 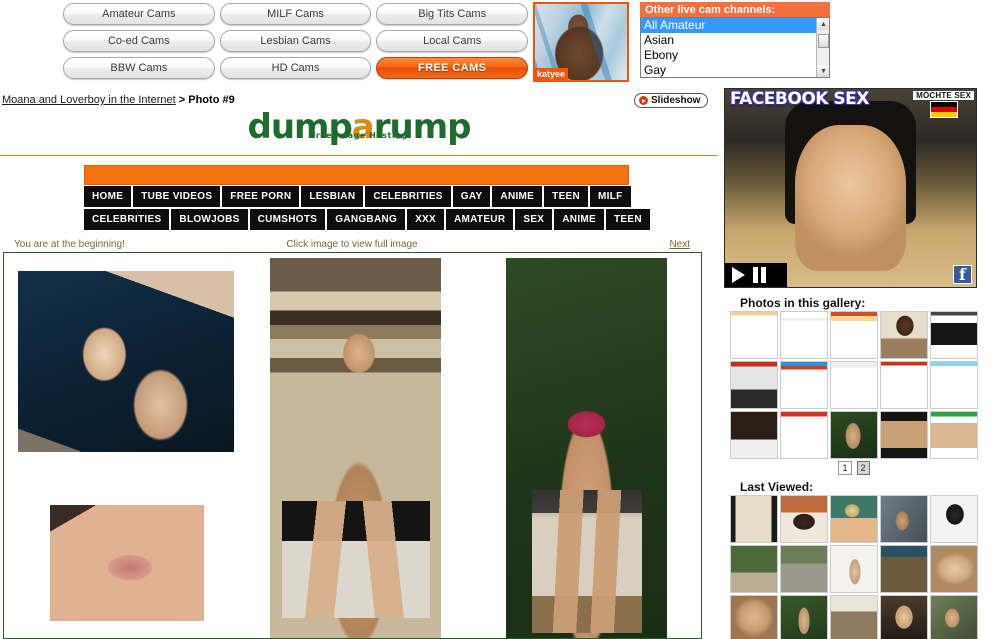 What do you see at coordinates (139, 14) in the screenshot?
I see `cam-button-amateur: Amateur Cams` at bounding box center [139, 14].